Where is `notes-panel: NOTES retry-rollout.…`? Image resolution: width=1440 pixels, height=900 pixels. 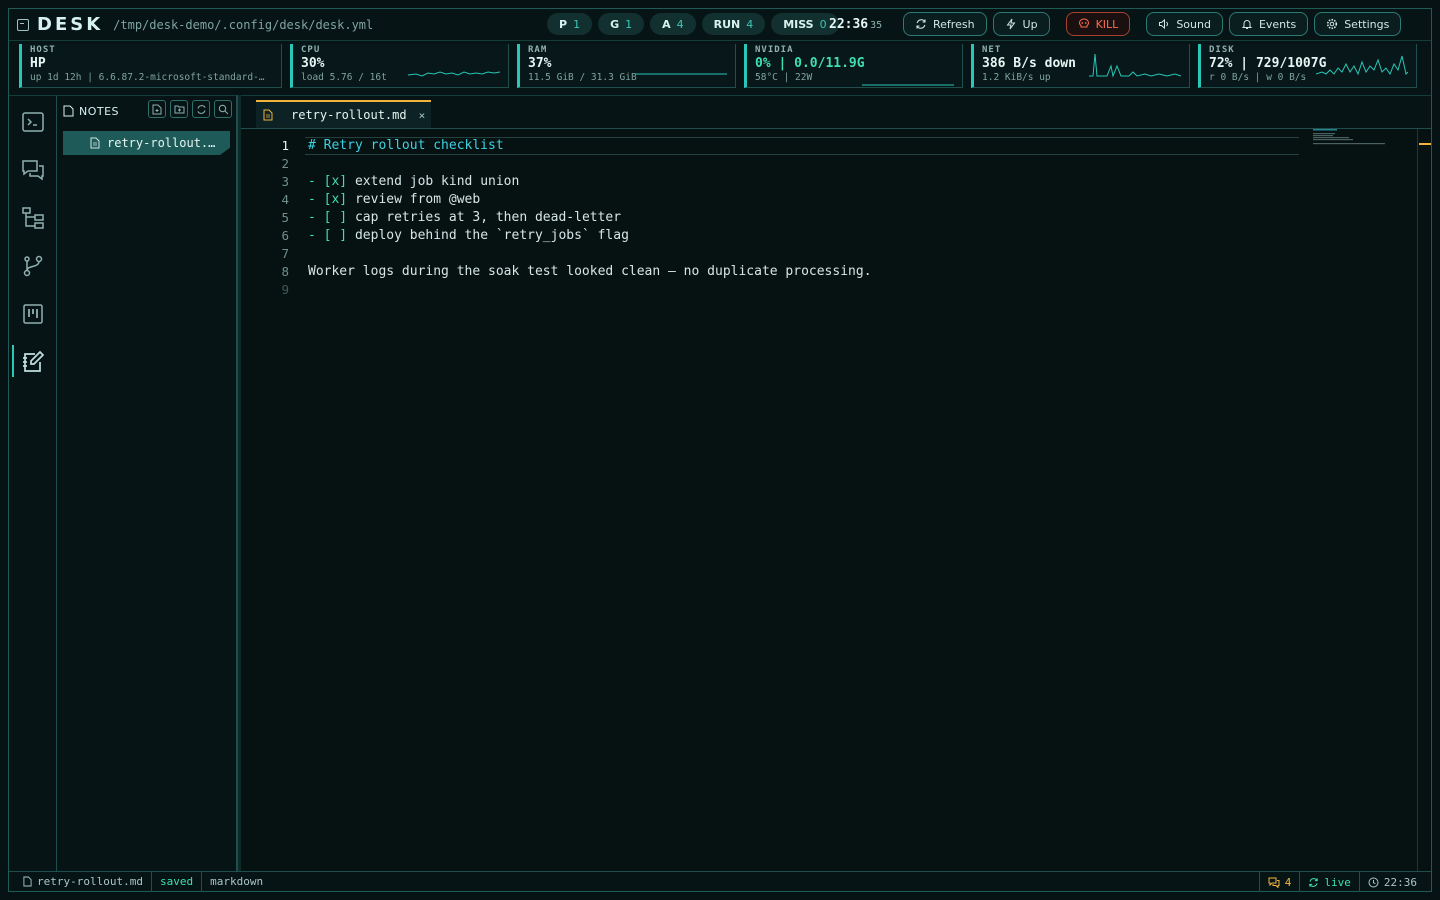
notes-panel: NOTES retry-rollout.… is located at coordinates (147, 483).